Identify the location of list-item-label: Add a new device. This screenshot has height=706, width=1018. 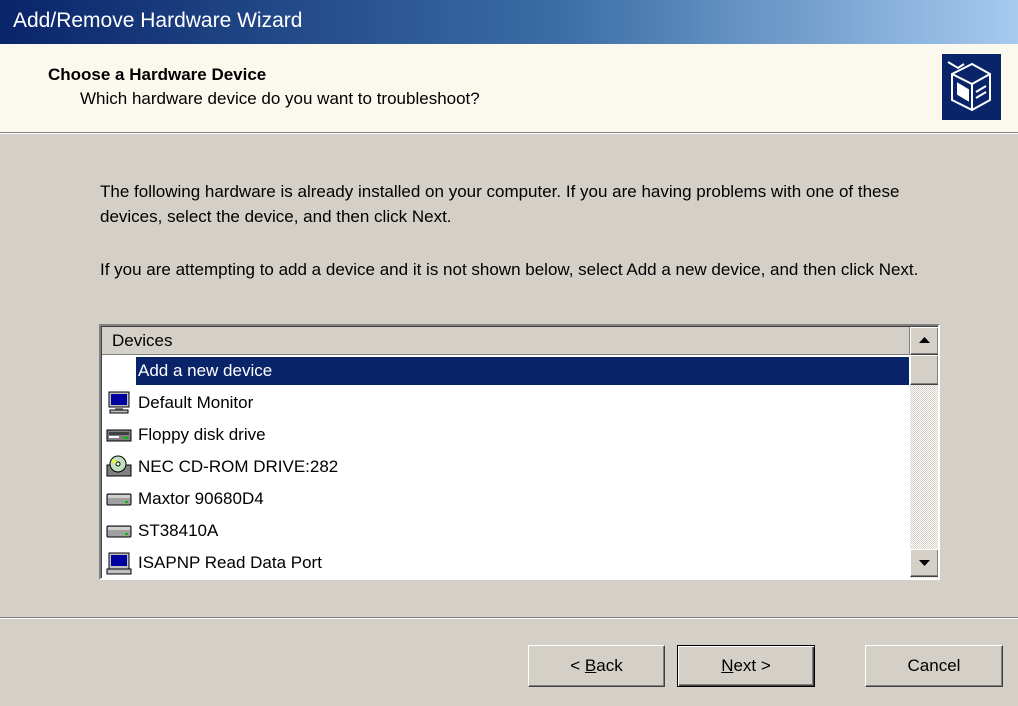
(205, 370).